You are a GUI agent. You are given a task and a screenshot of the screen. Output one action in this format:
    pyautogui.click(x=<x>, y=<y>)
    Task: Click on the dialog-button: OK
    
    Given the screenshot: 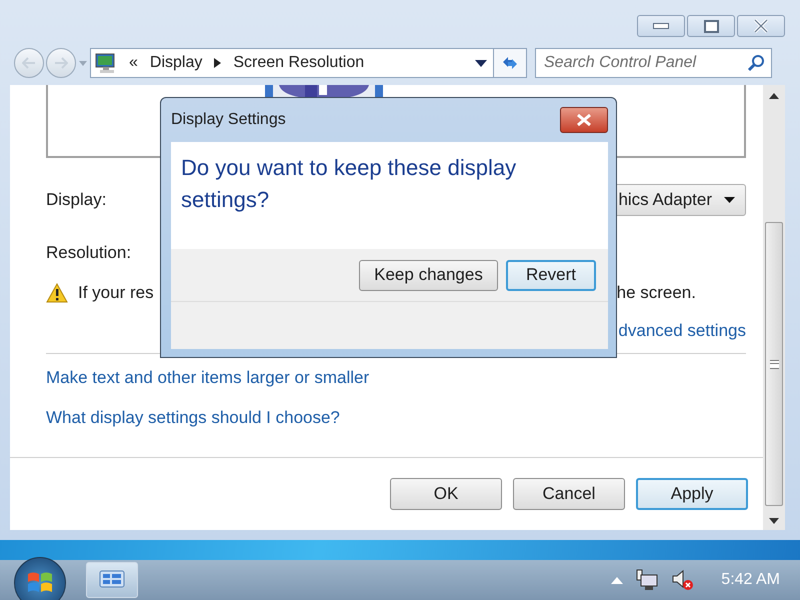 What is the action you would take?
    pyautogui.click(x=446, y=494)
    